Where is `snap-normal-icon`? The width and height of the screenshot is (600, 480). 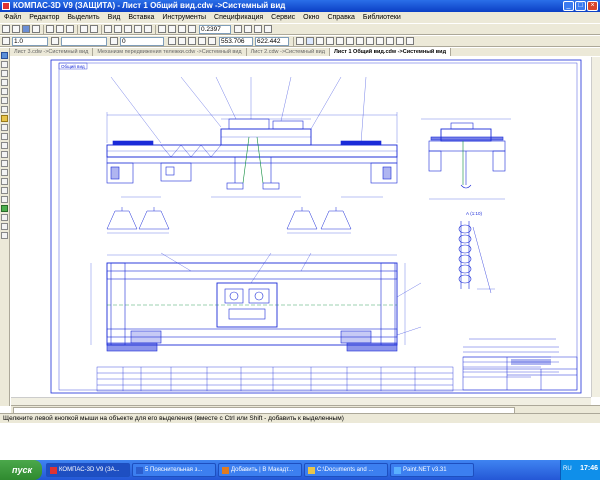
snap-normal-icon is located at coordinates (400, 41).